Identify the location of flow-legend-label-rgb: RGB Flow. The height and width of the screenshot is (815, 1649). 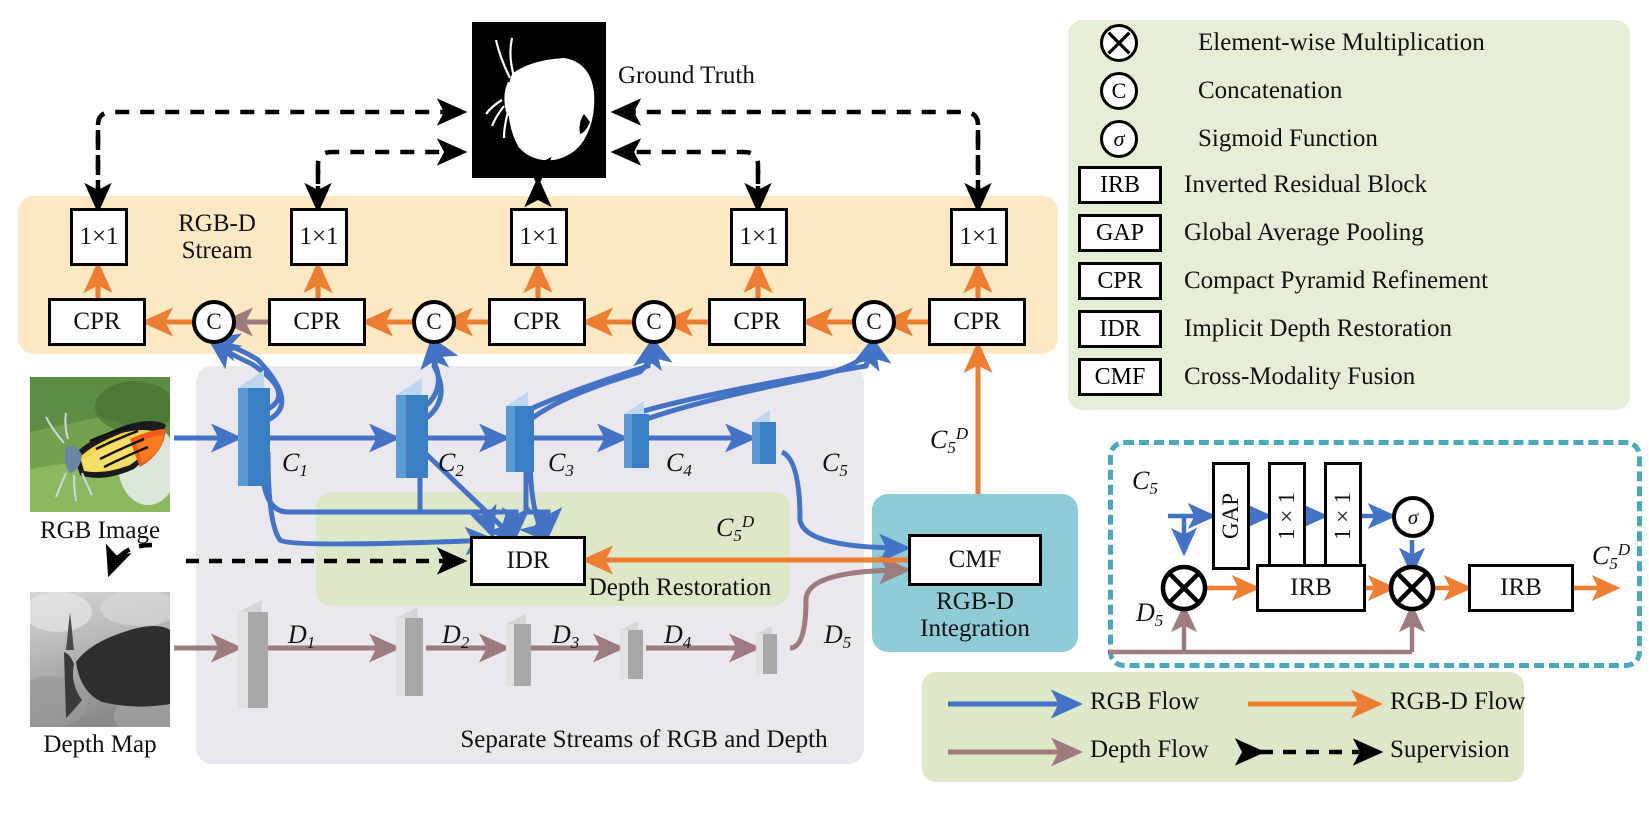
(1145, 701).